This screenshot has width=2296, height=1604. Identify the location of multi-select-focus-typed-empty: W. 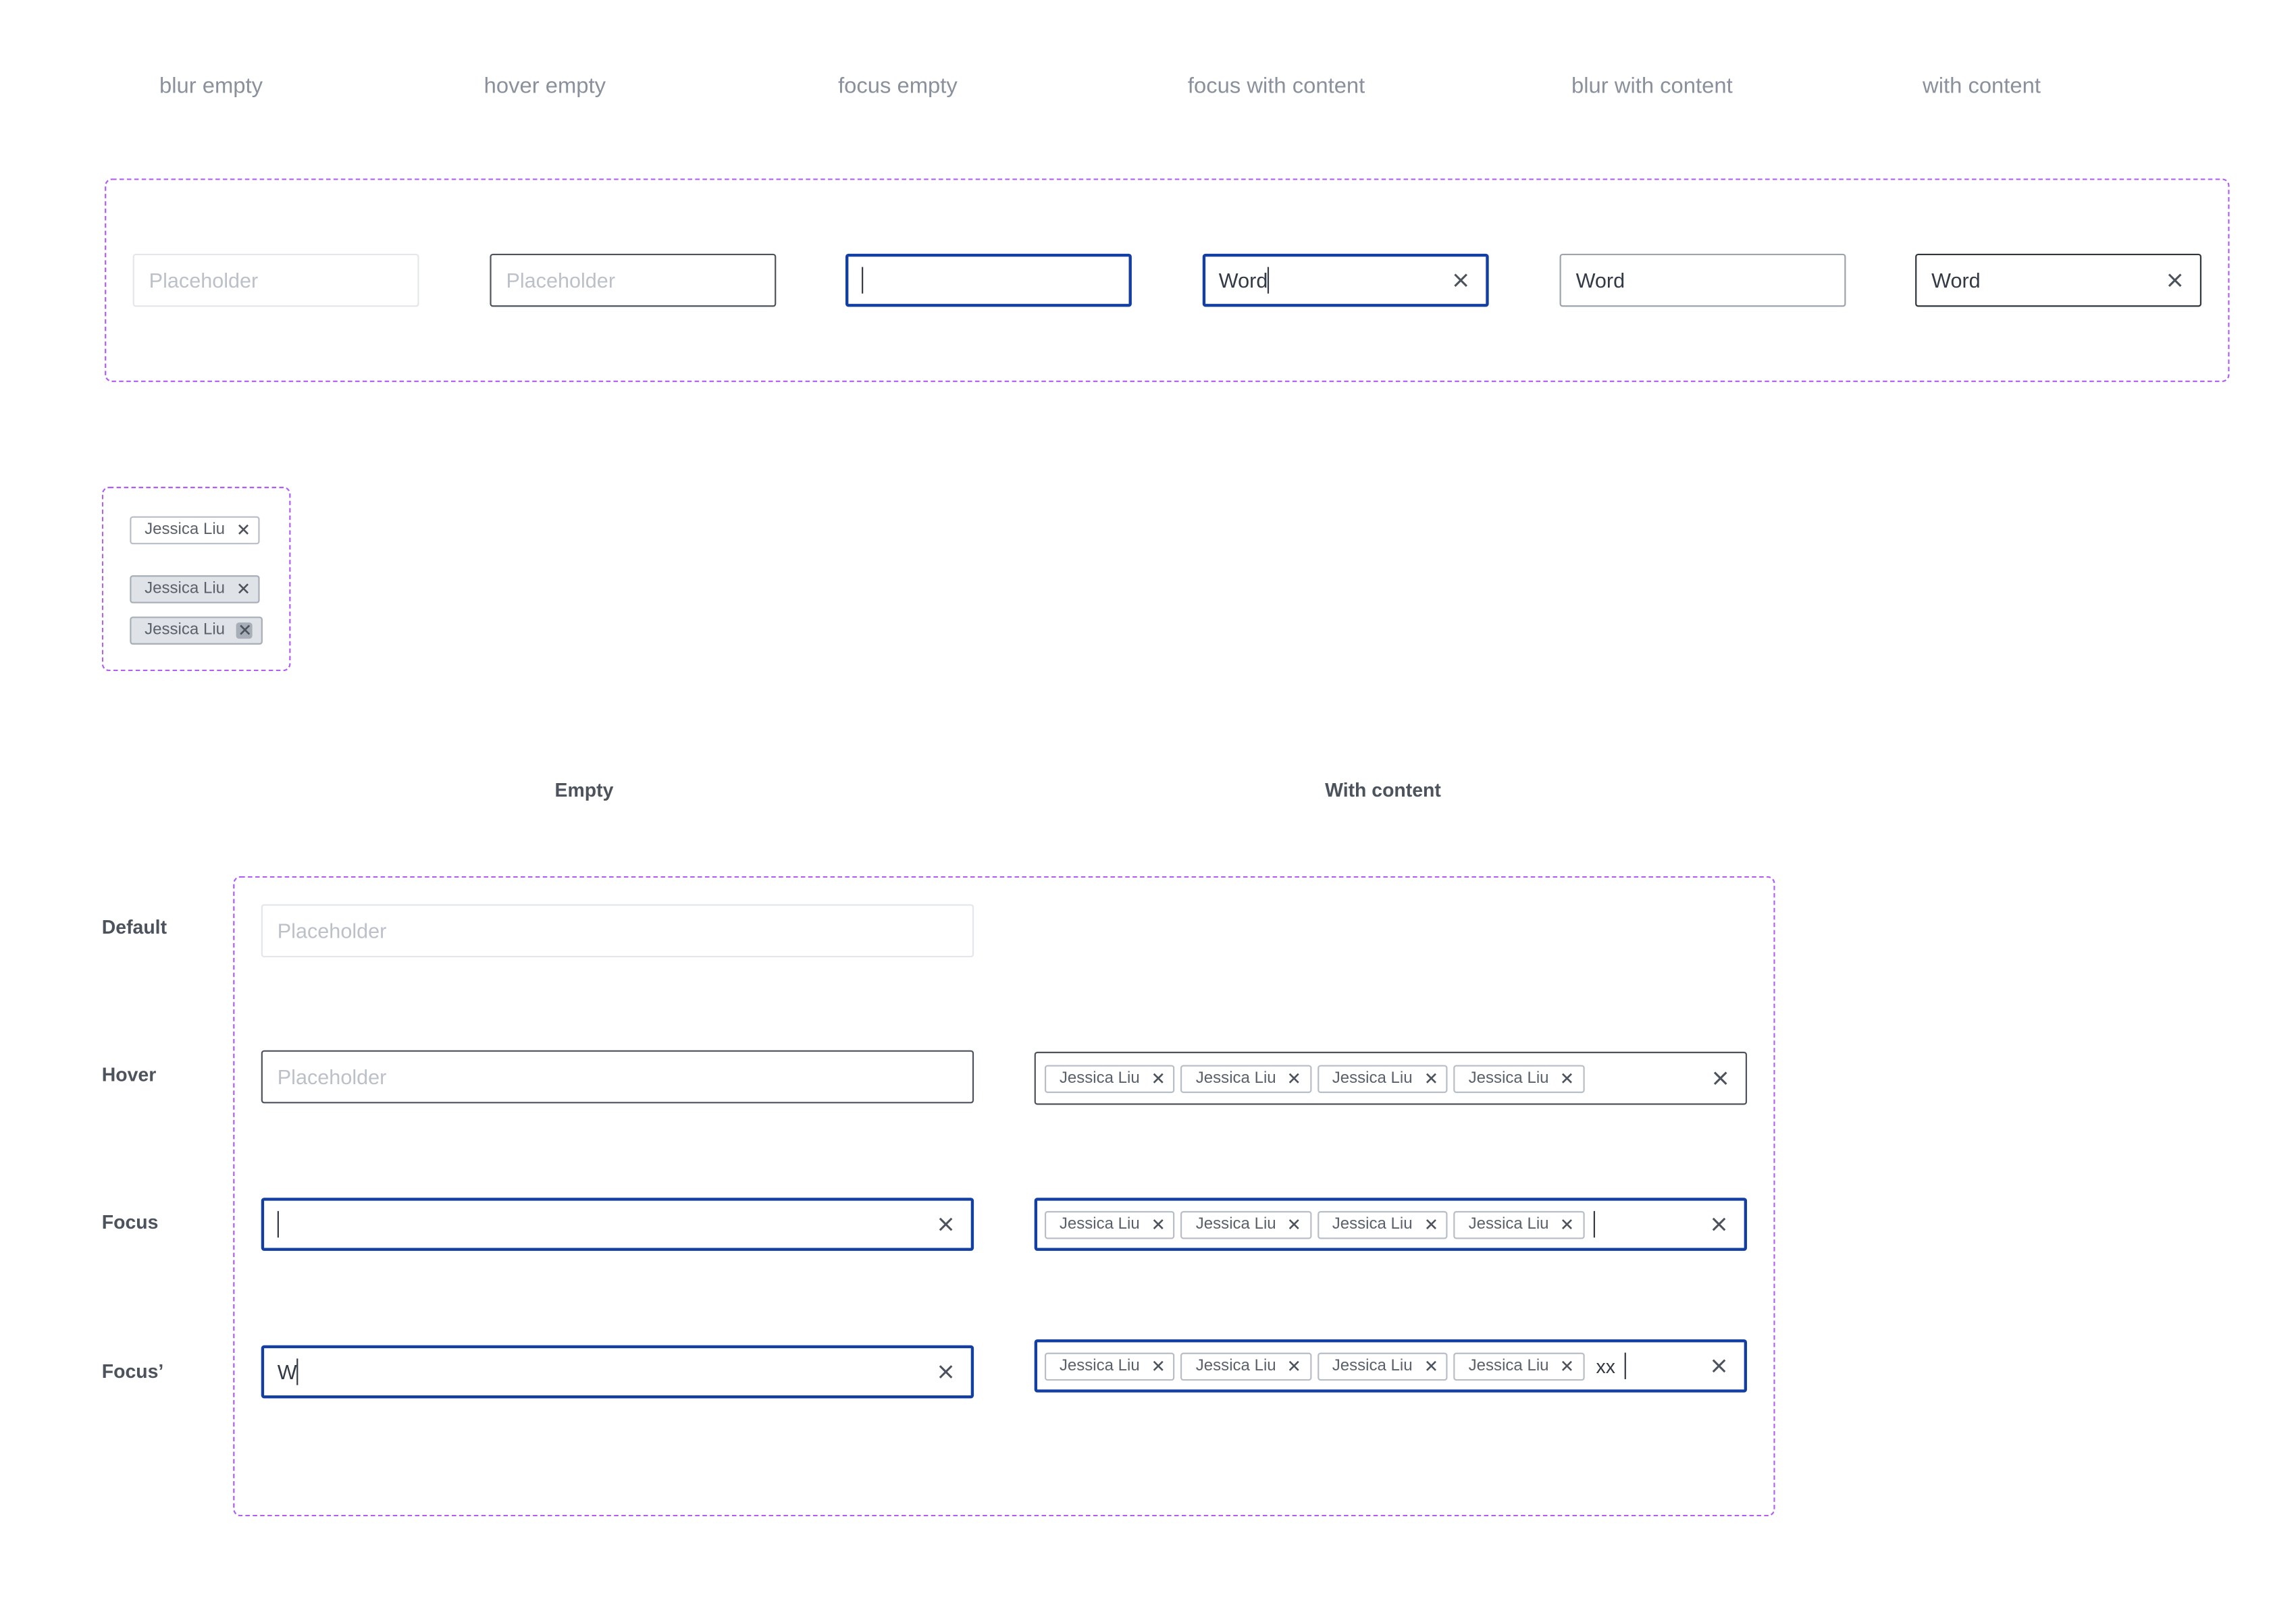
(617, 1372).